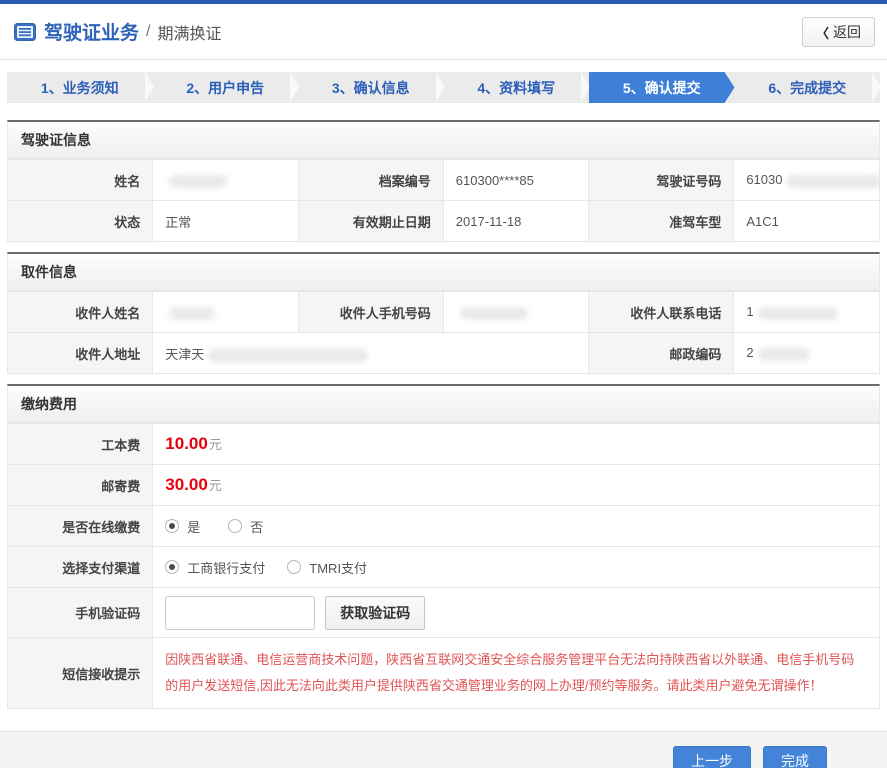 The height and width of the screenshot is (768, 887). What do you see at coordinates (517, 87) in the screenshot?
I see `step-4-fill-data: 4、资料填写` at bounding box center [517, 87].